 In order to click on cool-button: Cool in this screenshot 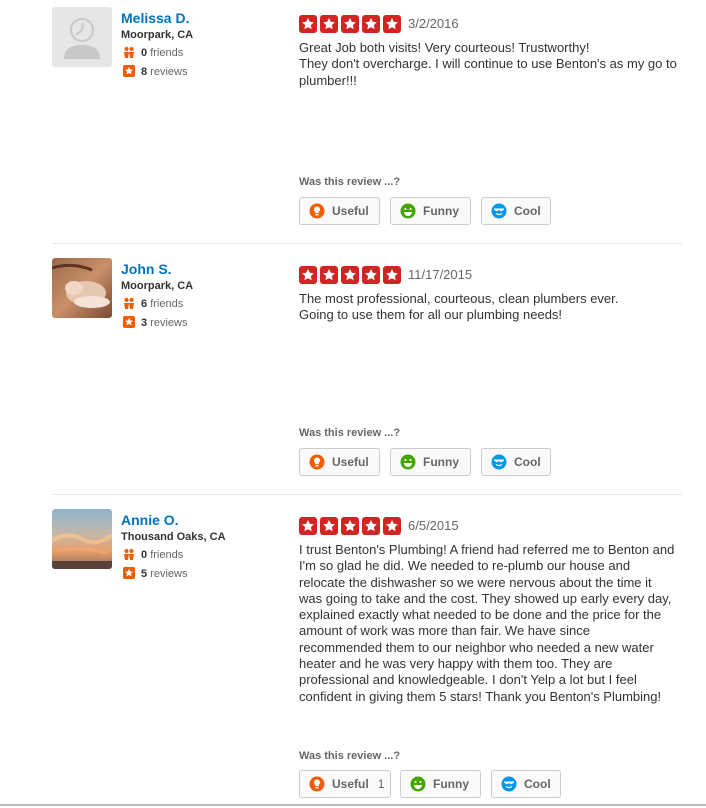, I will do `click(526, 784)`.